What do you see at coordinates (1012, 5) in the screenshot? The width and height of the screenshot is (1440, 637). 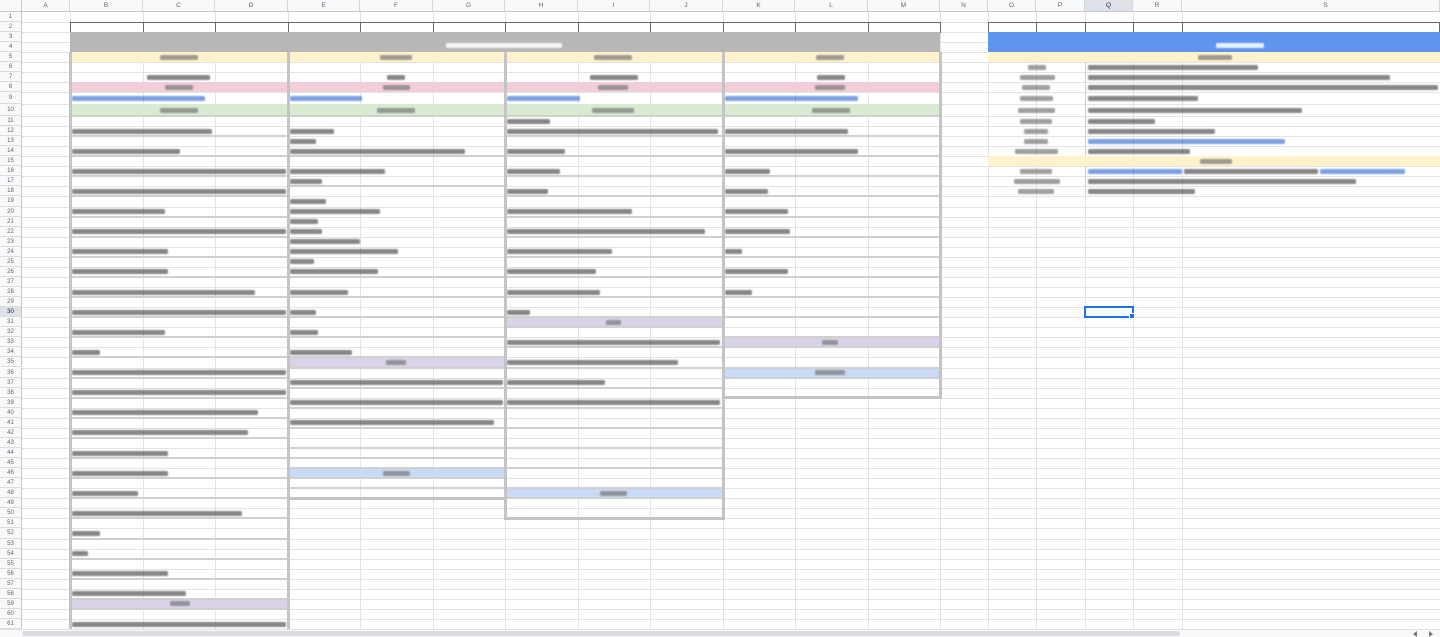 I see `column-header-o: O` at bounding box center [1012, 5].